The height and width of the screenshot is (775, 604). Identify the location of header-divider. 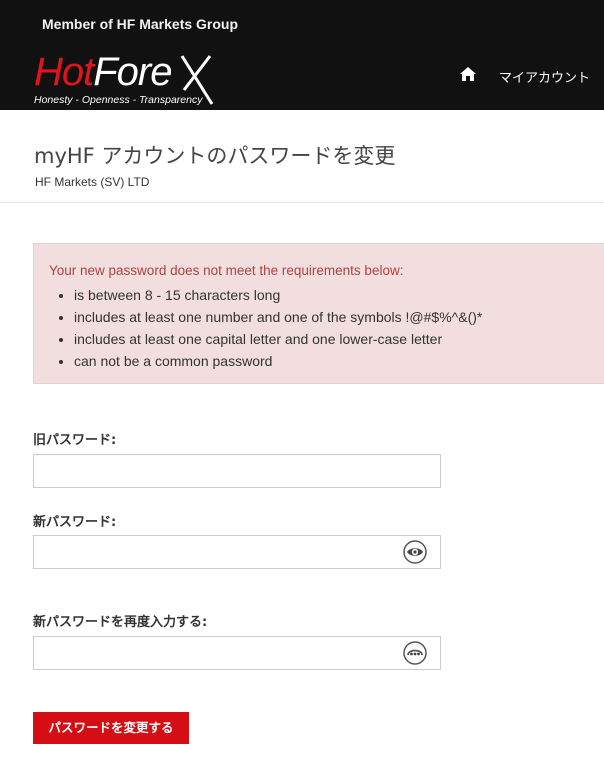
(302, 202).